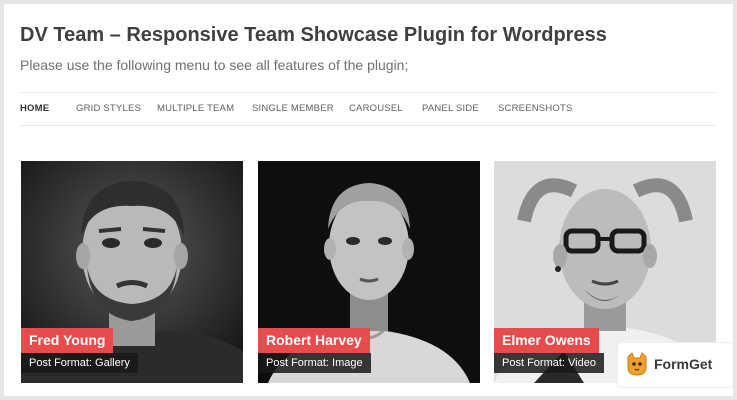 This screenshot has width=737, height=400. Describe the element at coordinates (368, 92) in the screenshot. I see `nav-top-divider` at that location.